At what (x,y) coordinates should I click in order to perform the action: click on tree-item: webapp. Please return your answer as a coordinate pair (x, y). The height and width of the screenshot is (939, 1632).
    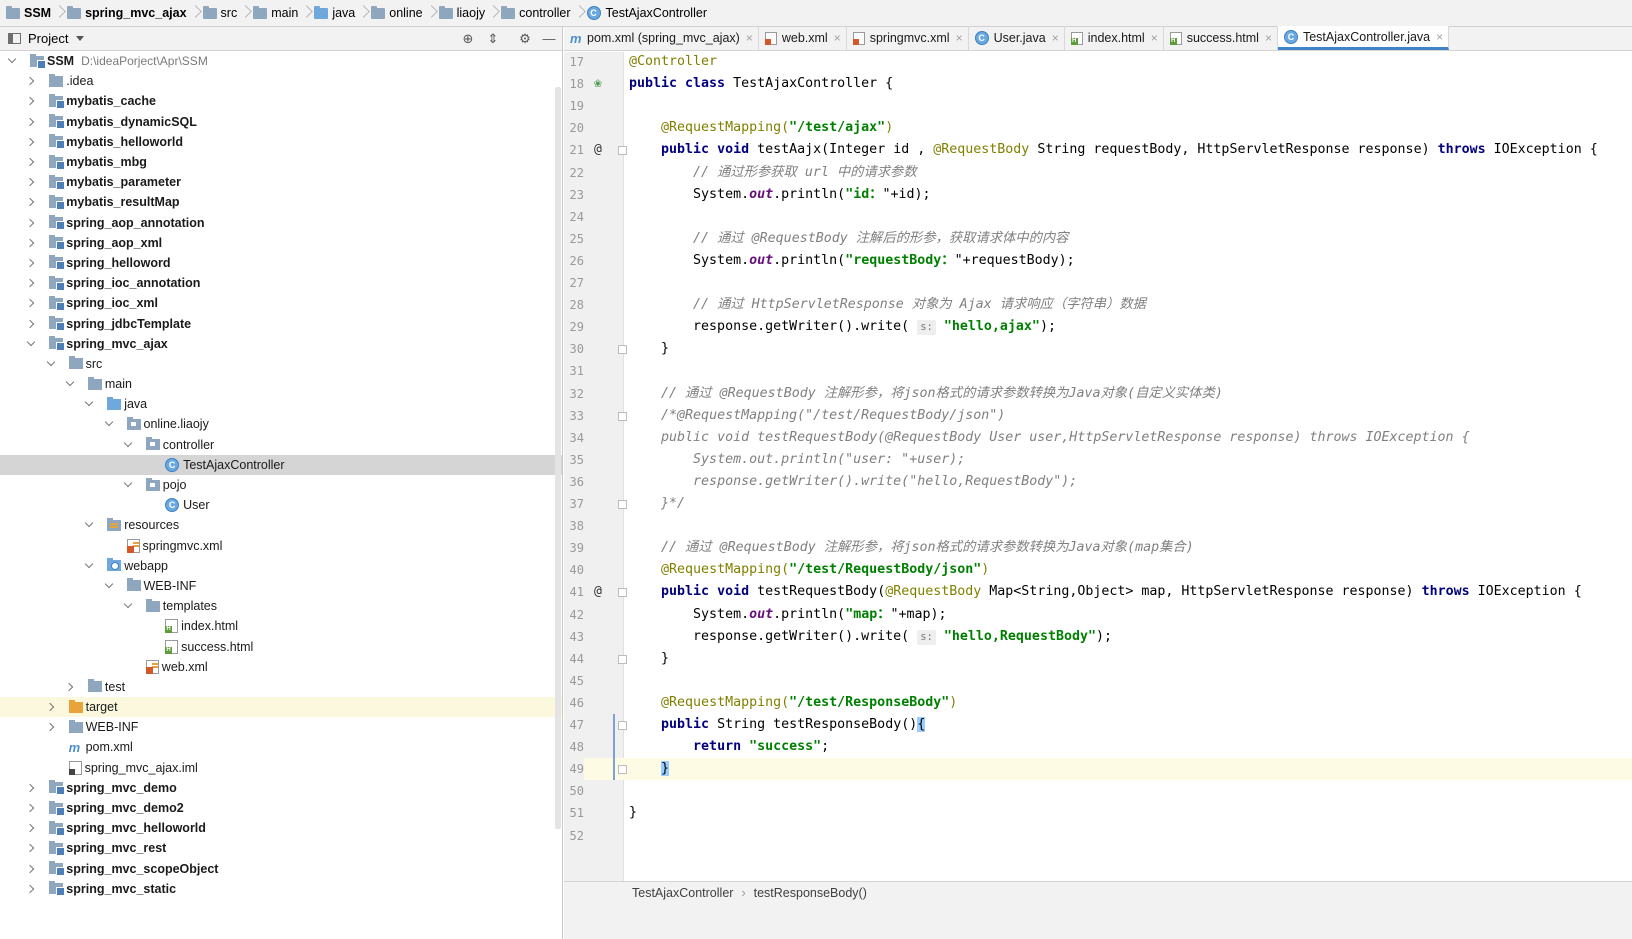
    Looking at the image, I should click on (281, 566).